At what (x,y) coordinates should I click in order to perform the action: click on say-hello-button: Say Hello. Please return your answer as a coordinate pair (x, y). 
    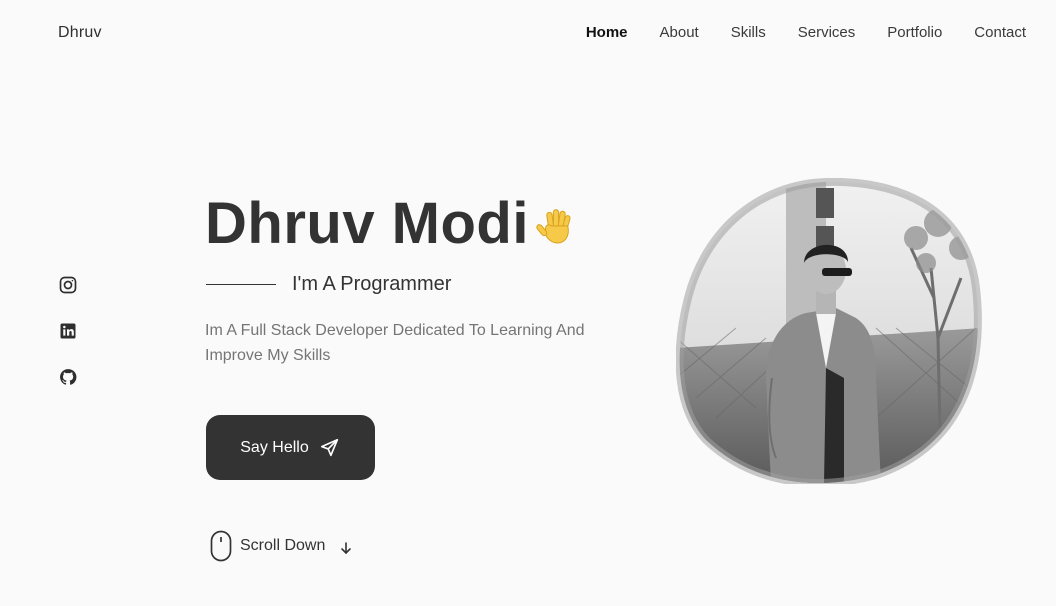
    Looking at the image, I should click on (290, 447).